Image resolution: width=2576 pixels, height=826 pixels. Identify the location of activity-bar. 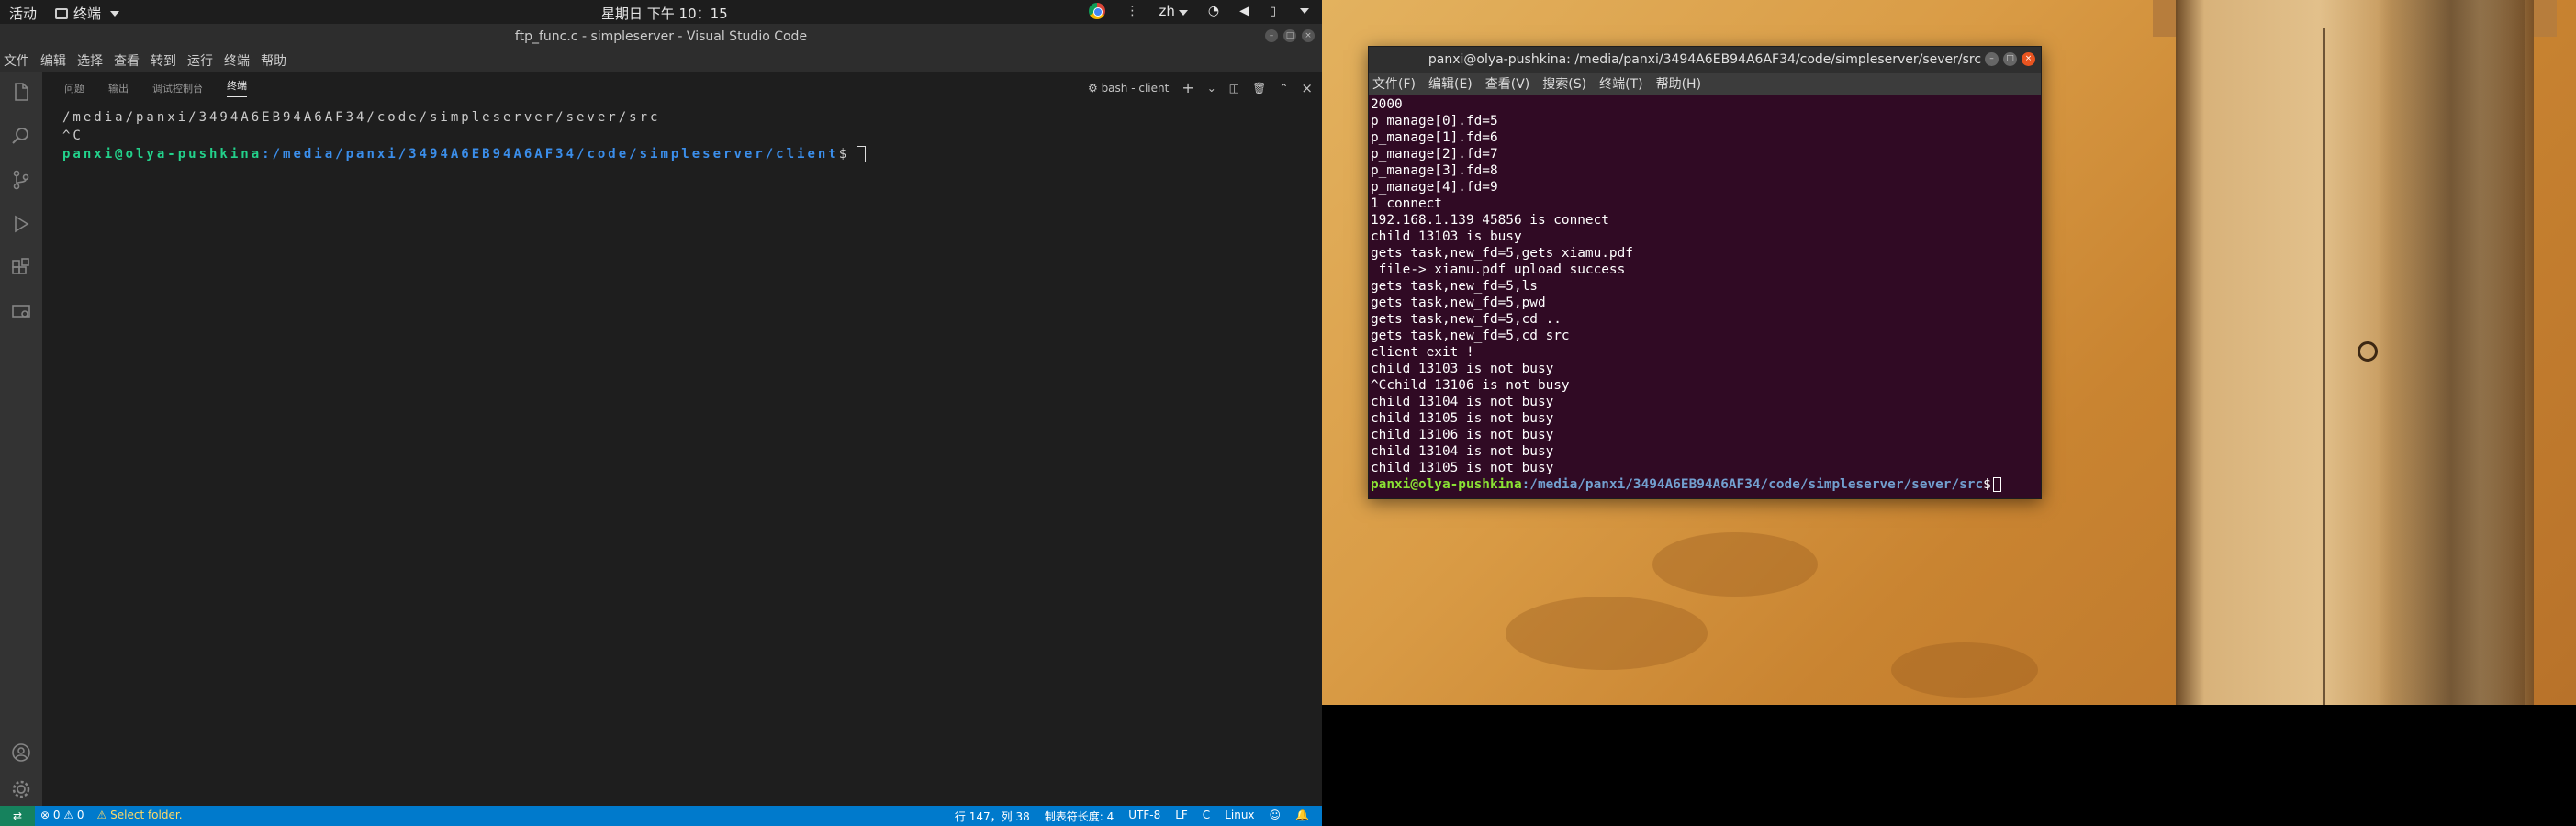
(21, 439).